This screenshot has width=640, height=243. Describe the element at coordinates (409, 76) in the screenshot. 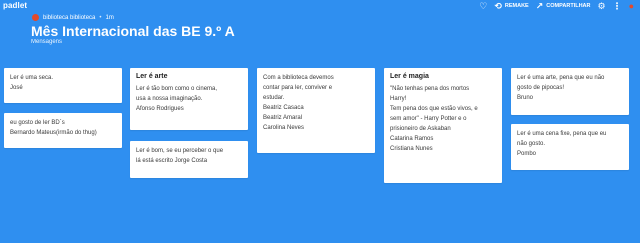

I see `card-subject: Ler é magia` at that location.